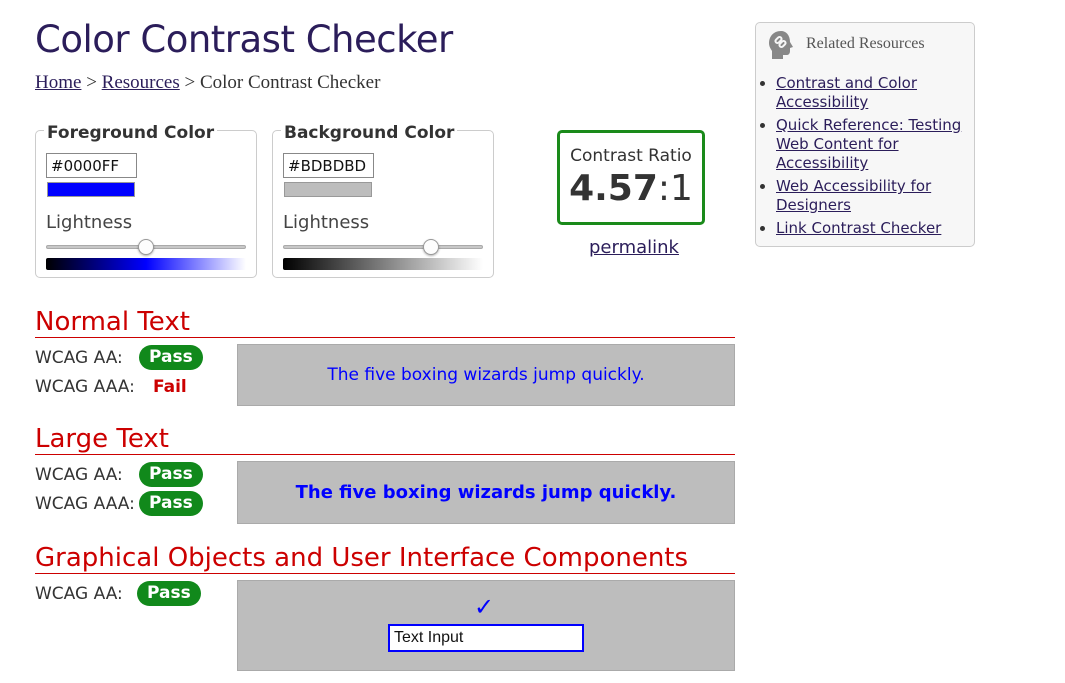 The width and height of the screenshot is (1065, 683). What do you see at coordinates (169, 593) in the screenshot?
I see `graphical-wcag-aa-pass-badge: Pass` at bounding box center [169, 593].